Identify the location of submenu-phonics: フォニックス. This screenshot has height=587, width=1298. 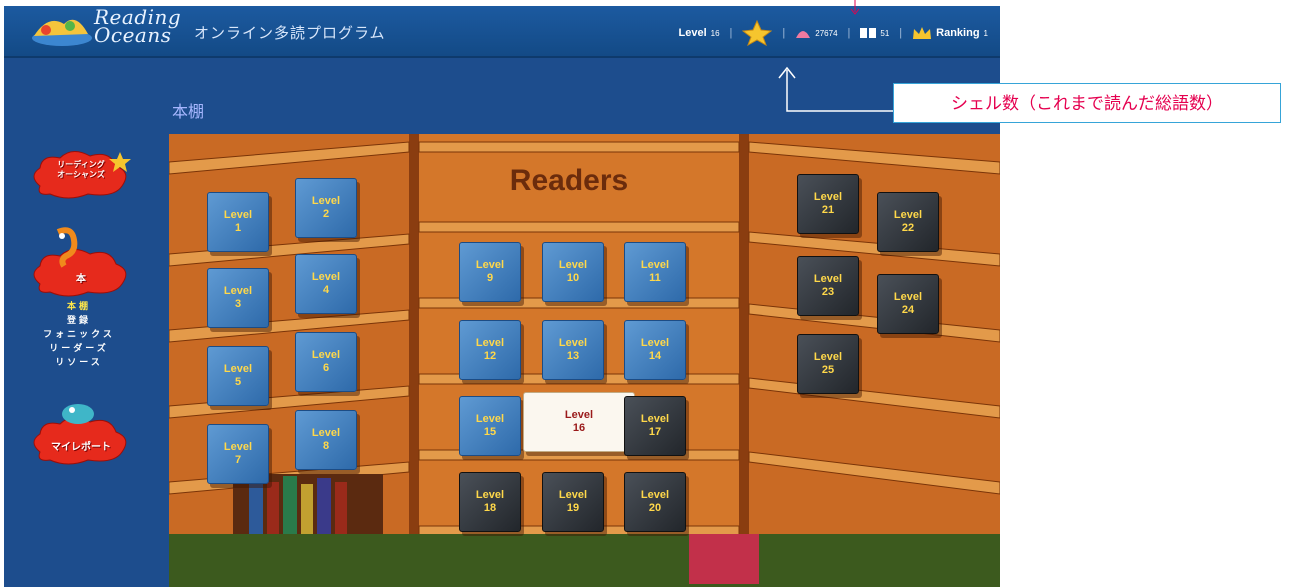
(79, 335).